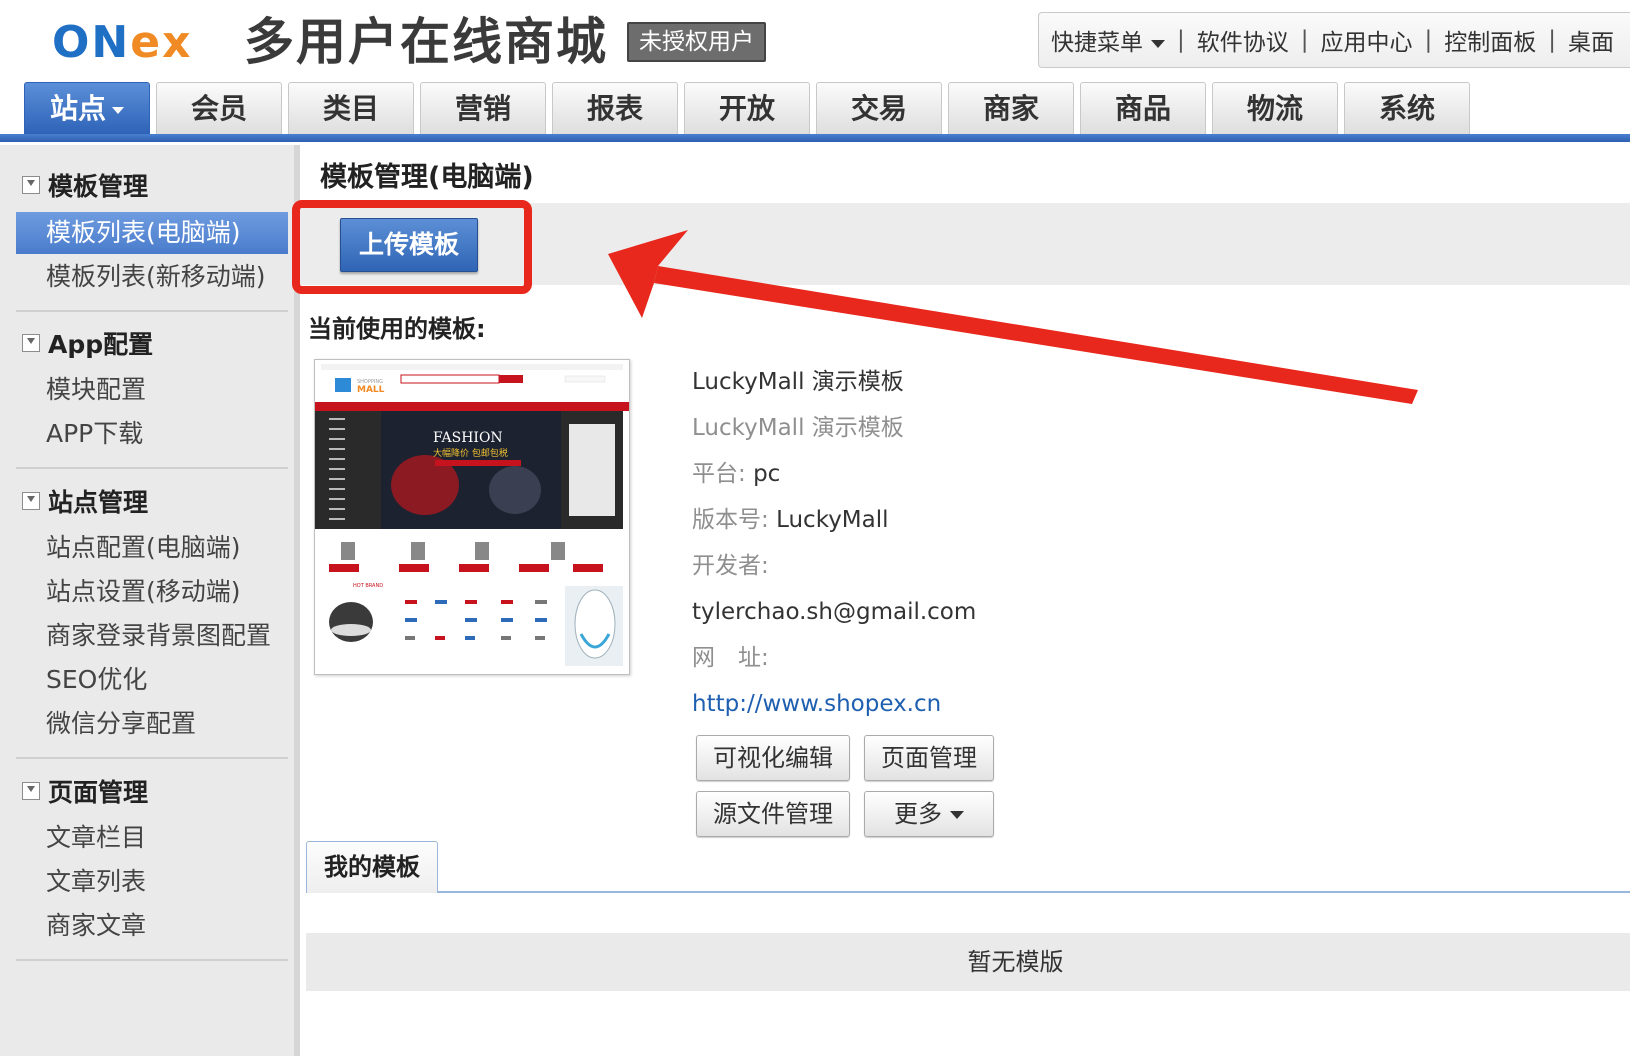  I want to click on sidebar-item-wechat-share: 微信分享配置, so click(152, 724).